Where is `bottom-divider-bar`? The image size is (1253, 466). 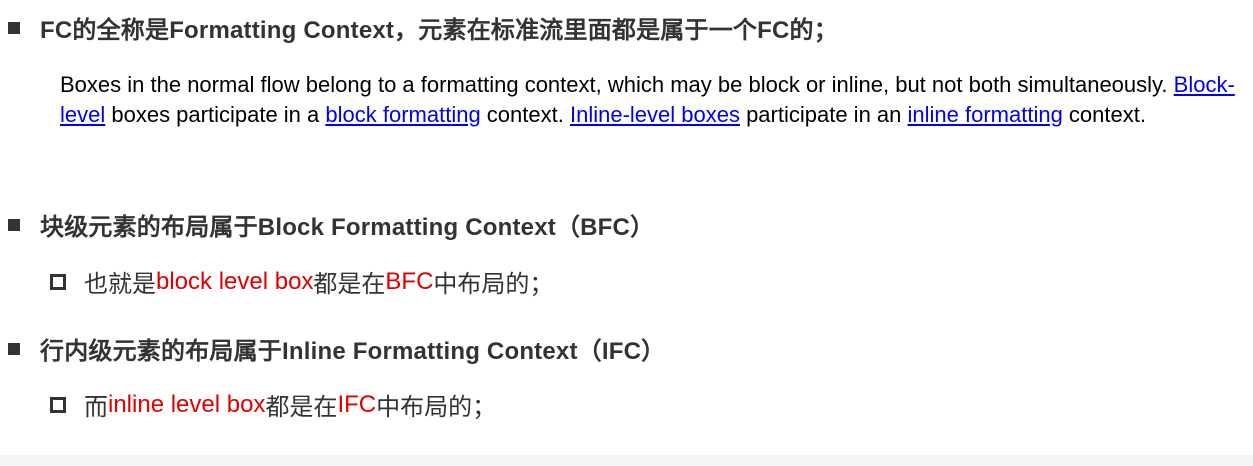 bottom-divider-bar is located at coordinates (626, 460).